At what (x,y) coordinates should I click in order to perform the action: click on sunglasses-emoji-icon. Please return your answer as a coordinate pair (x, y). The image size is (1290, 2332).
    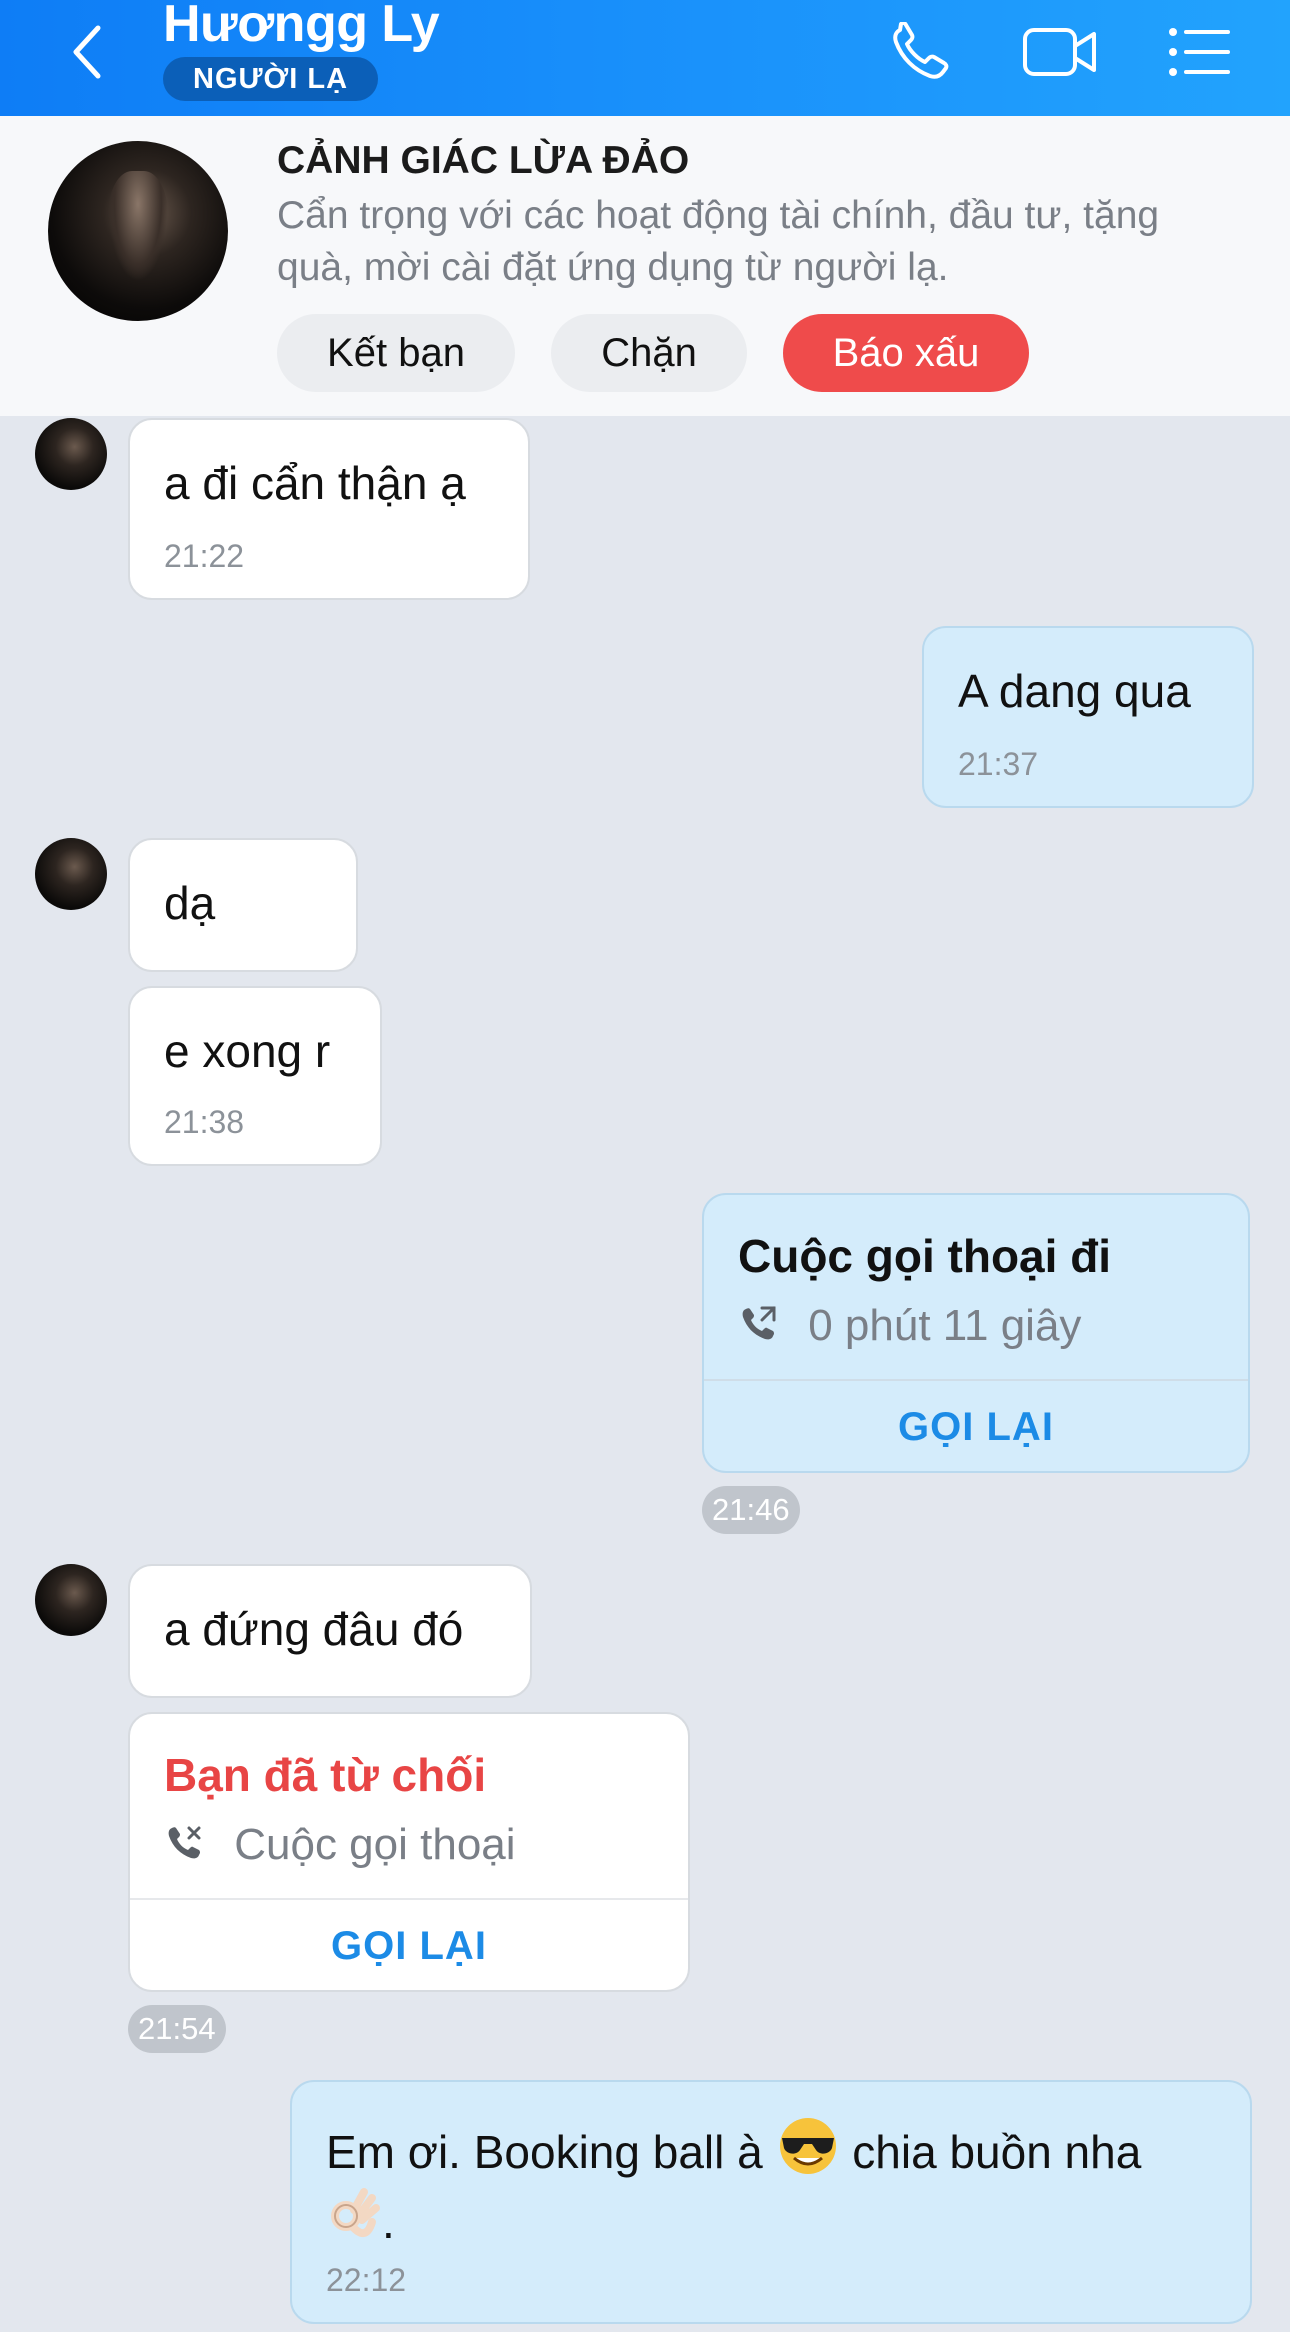
    Looking at the image, I should click on (808, 2151).